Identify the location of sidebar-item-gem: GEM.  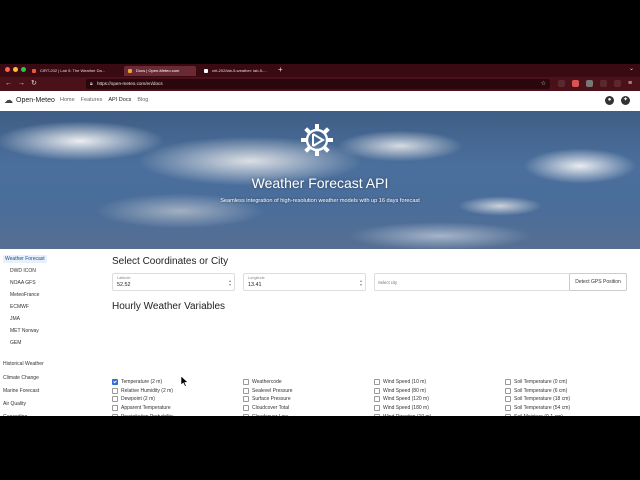
(15, 343).